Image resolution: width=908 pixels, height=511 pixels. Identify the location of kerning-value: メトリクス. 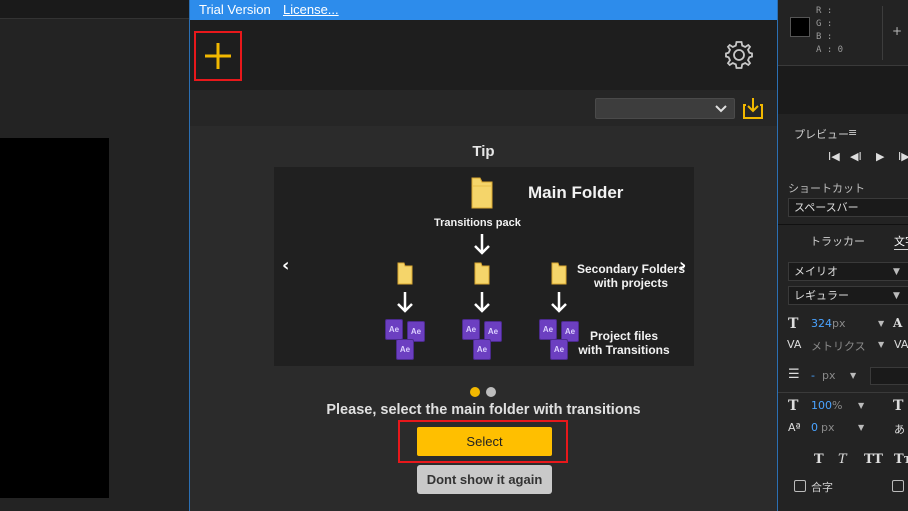
(838, 346).